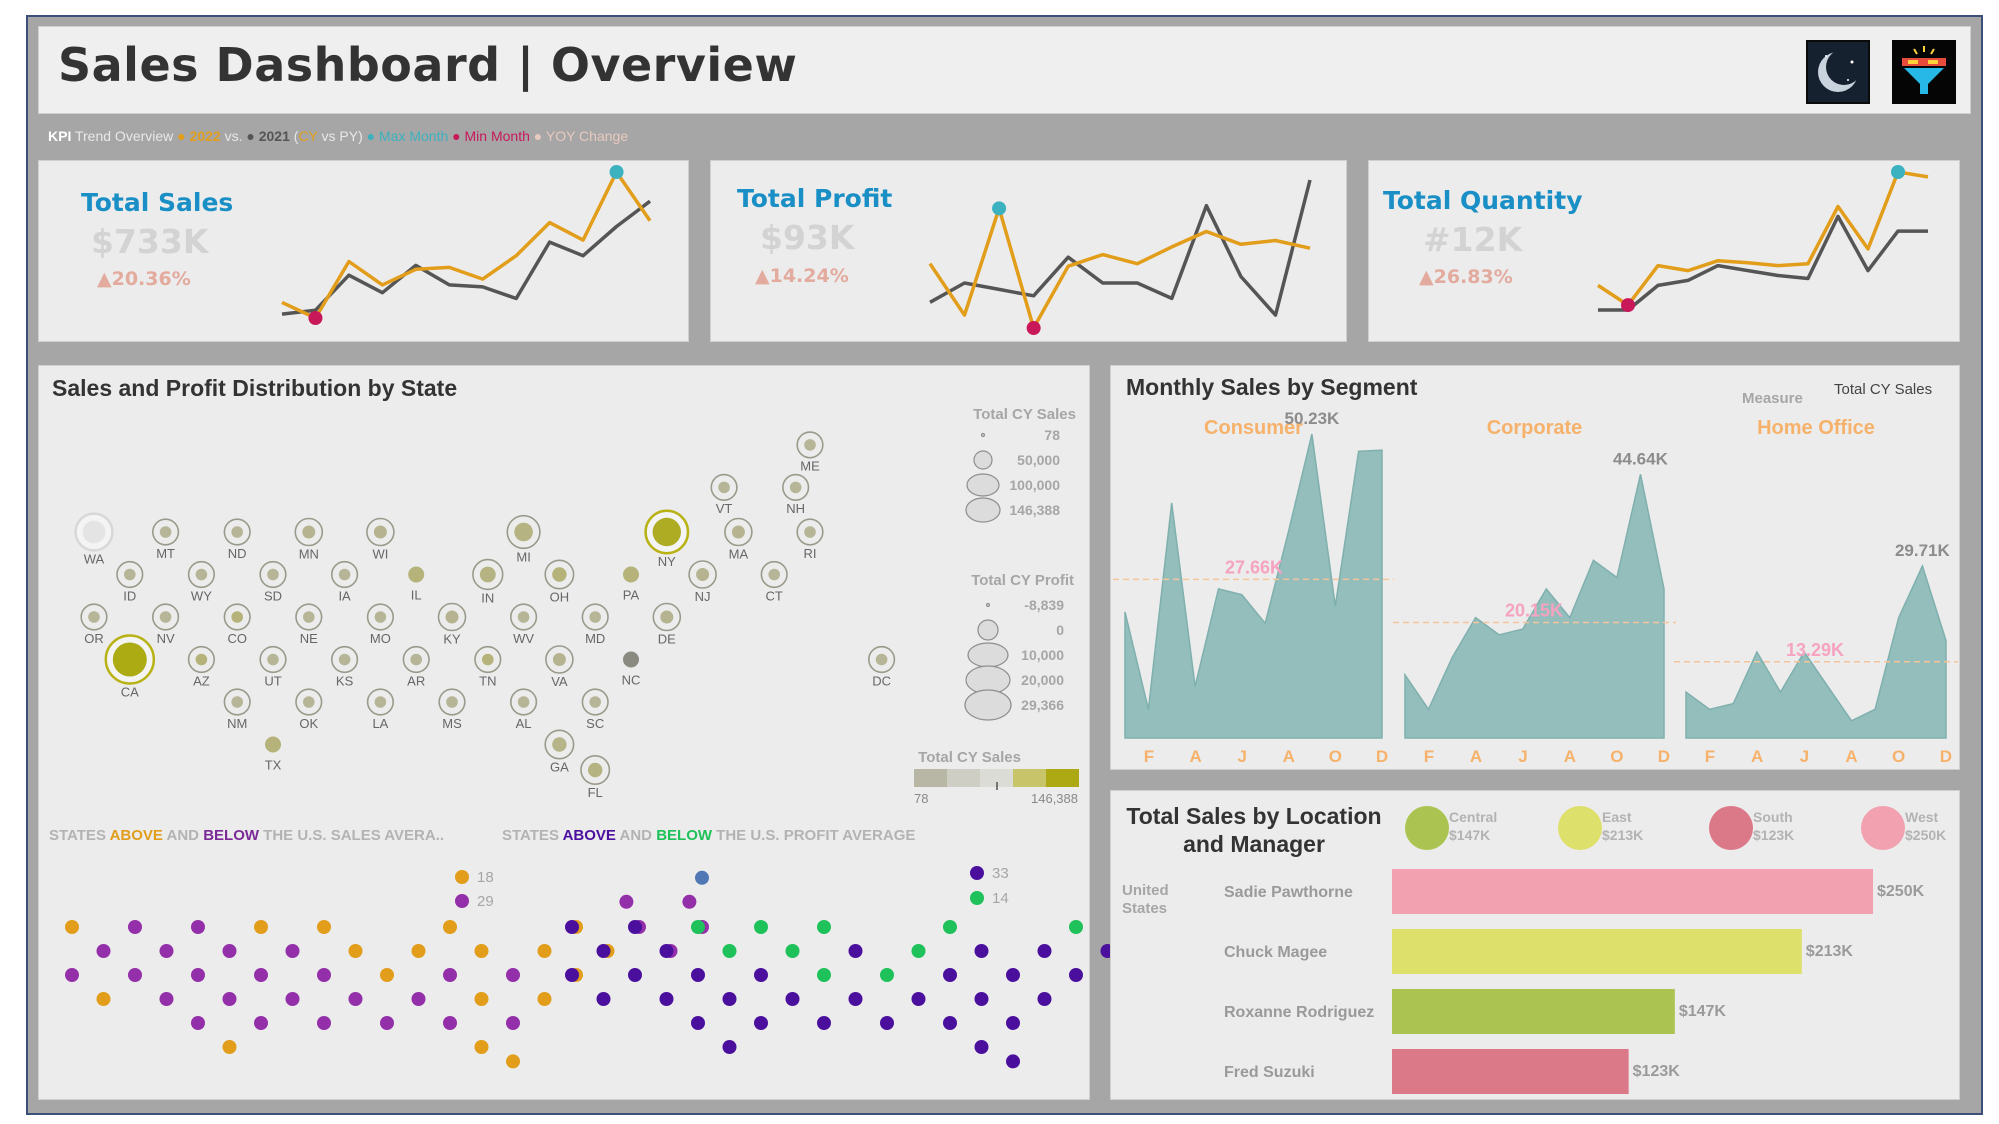 This screenshot has height=1124, width=1999. Describe the element at coordinates (1299, 1012) in the screenshot. I see `manager-name-2: Roxanne Rodriguez` at that location.